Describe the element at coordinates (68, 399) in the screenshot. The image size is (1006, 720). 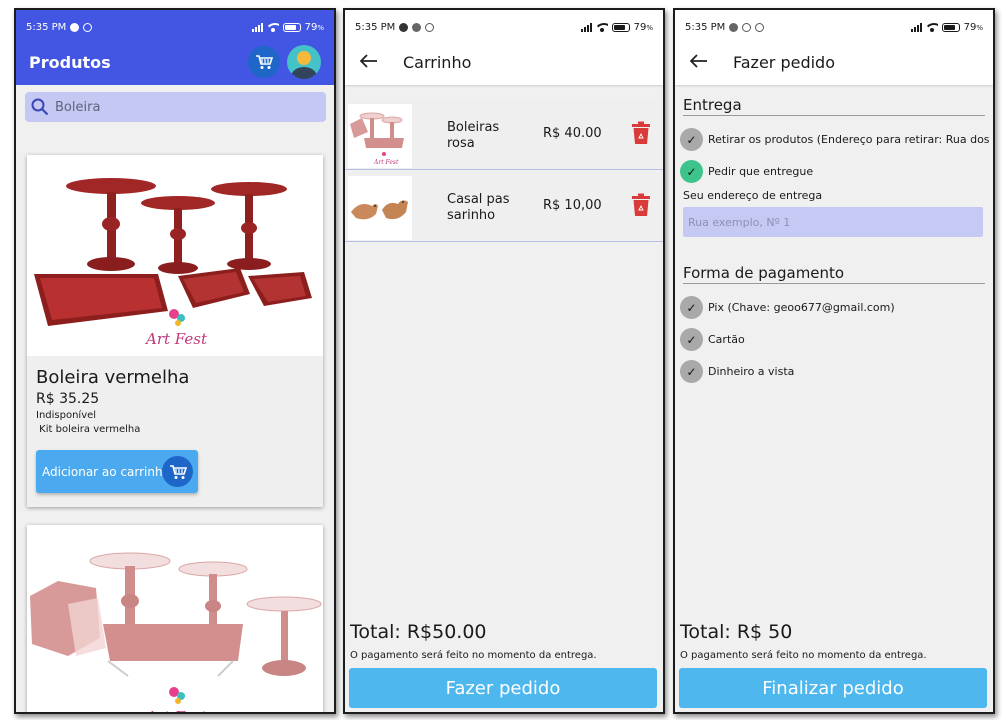
I see `product-price: R$ 35.25` at that location.